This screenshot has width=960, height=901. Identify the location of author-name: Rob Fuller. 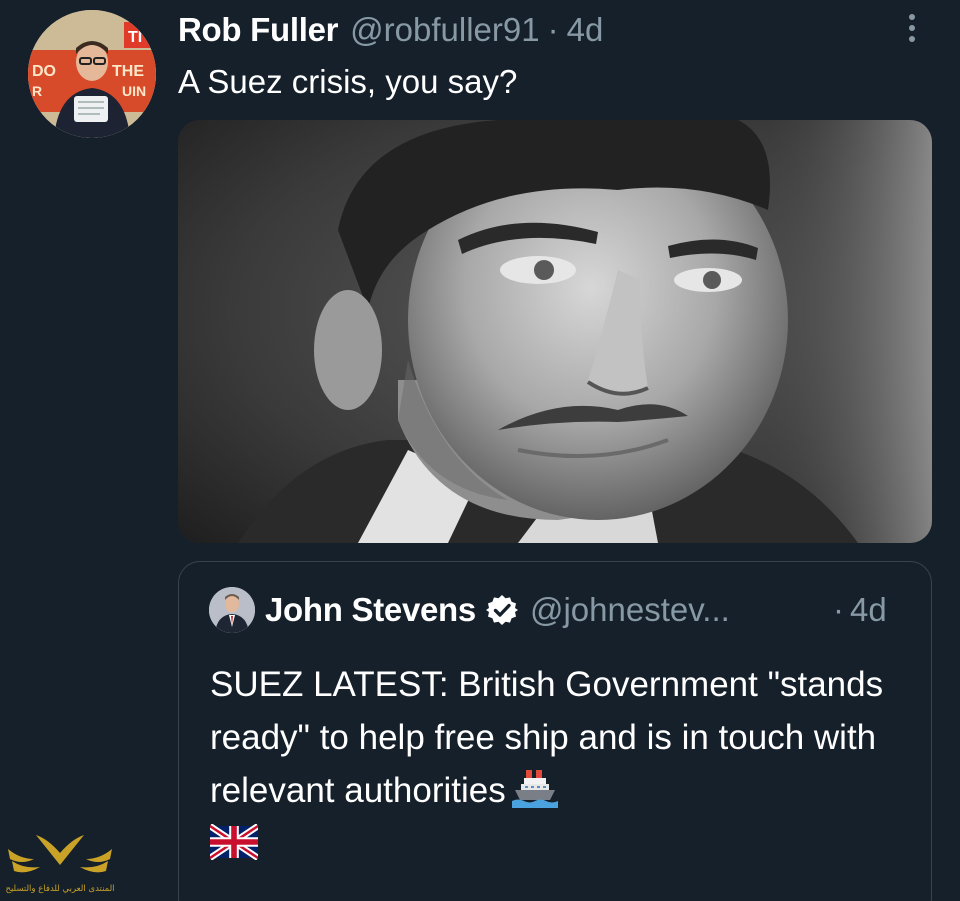
(258, 30).